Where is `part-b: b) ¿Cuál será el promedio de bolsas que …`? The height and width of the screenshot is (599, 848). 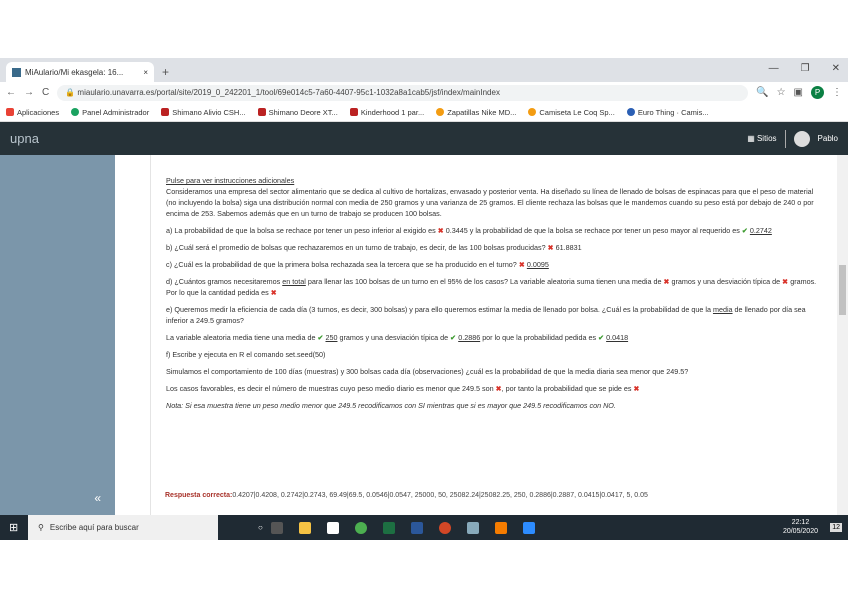
part-b: b) ¿Cuál será el promedio de bolsas que … is located at coordinates (494, 247).